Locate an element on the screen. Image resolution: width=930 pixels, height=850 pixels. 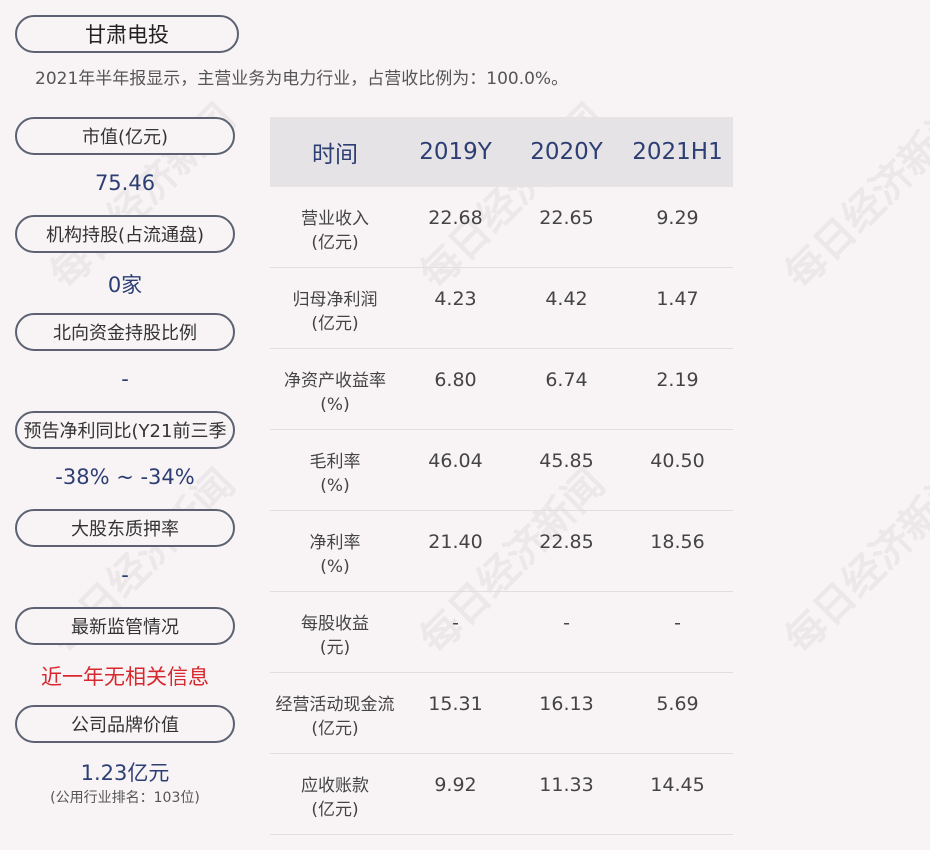
metric-northbound-ratio: 北向资金持股比例 - is located at coordinates (125, 362).